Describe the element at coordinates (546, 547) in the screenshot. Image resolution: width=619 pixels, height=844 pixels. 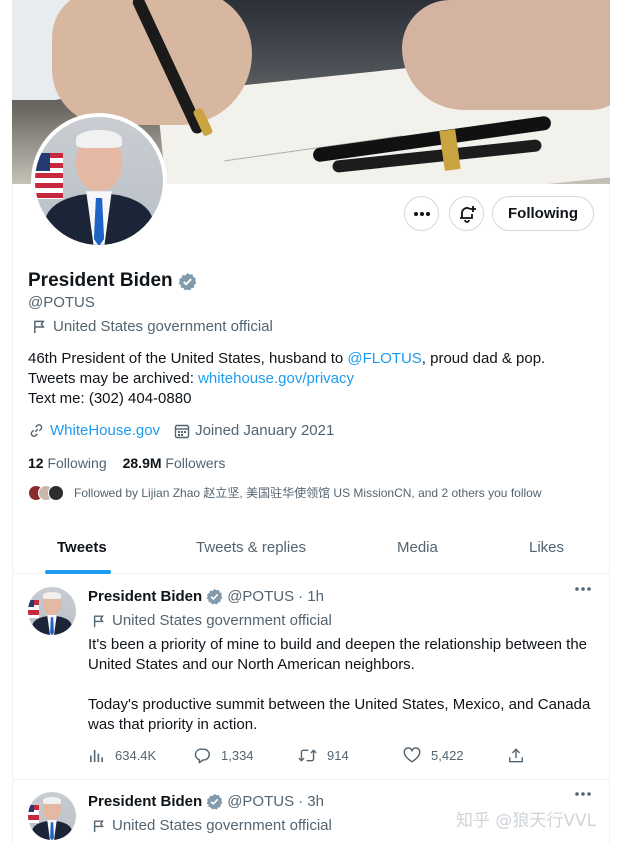
I see `tab-likes: Likes` at that location.